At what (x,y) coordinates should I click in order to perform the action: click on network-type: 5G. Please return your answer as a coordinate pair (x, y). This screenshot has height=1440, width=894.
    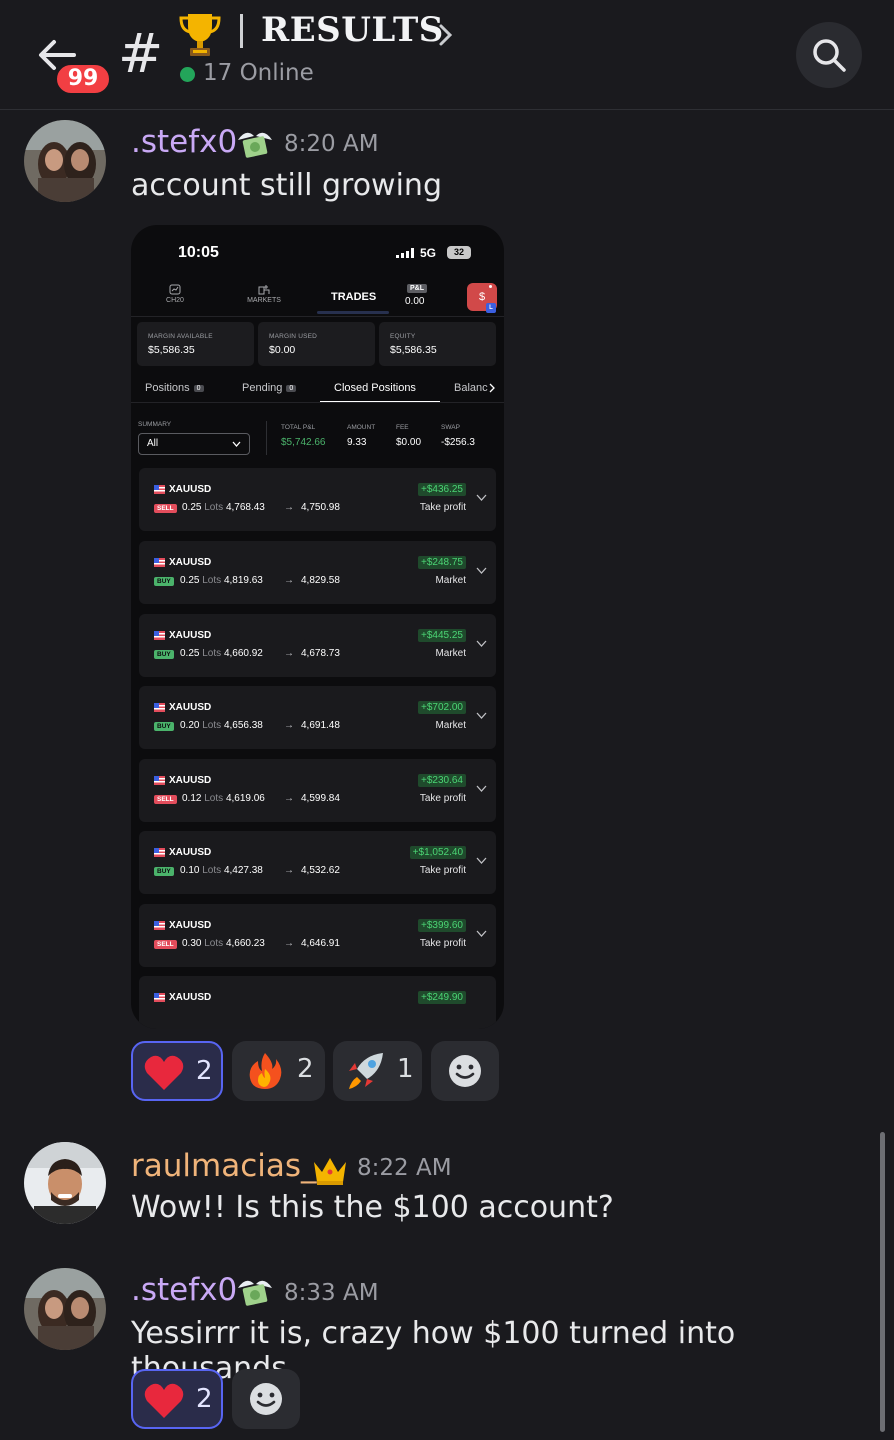
    Looking at the image, I should click on (428, 253).